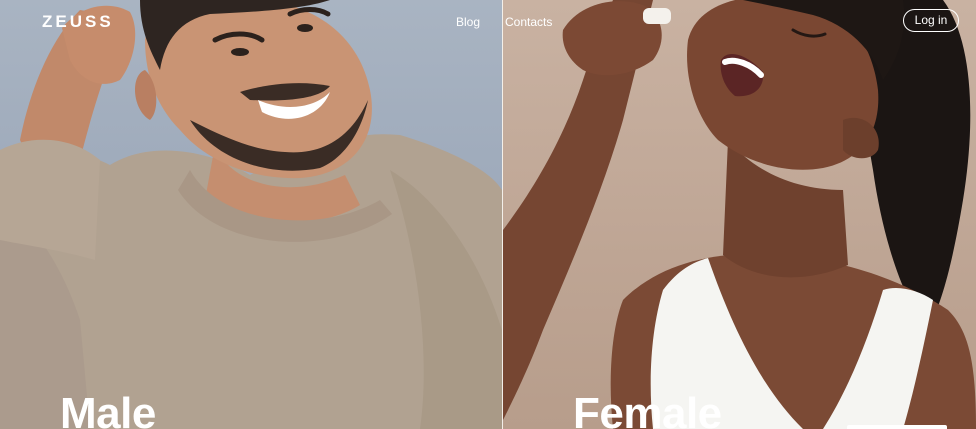 The width and height of the screenshot is (976, 429). What do you see at coordinates (528, 22) in the screenshot?
I see `nav-link-contacts: Contacts` at bounding box center [528, 22].